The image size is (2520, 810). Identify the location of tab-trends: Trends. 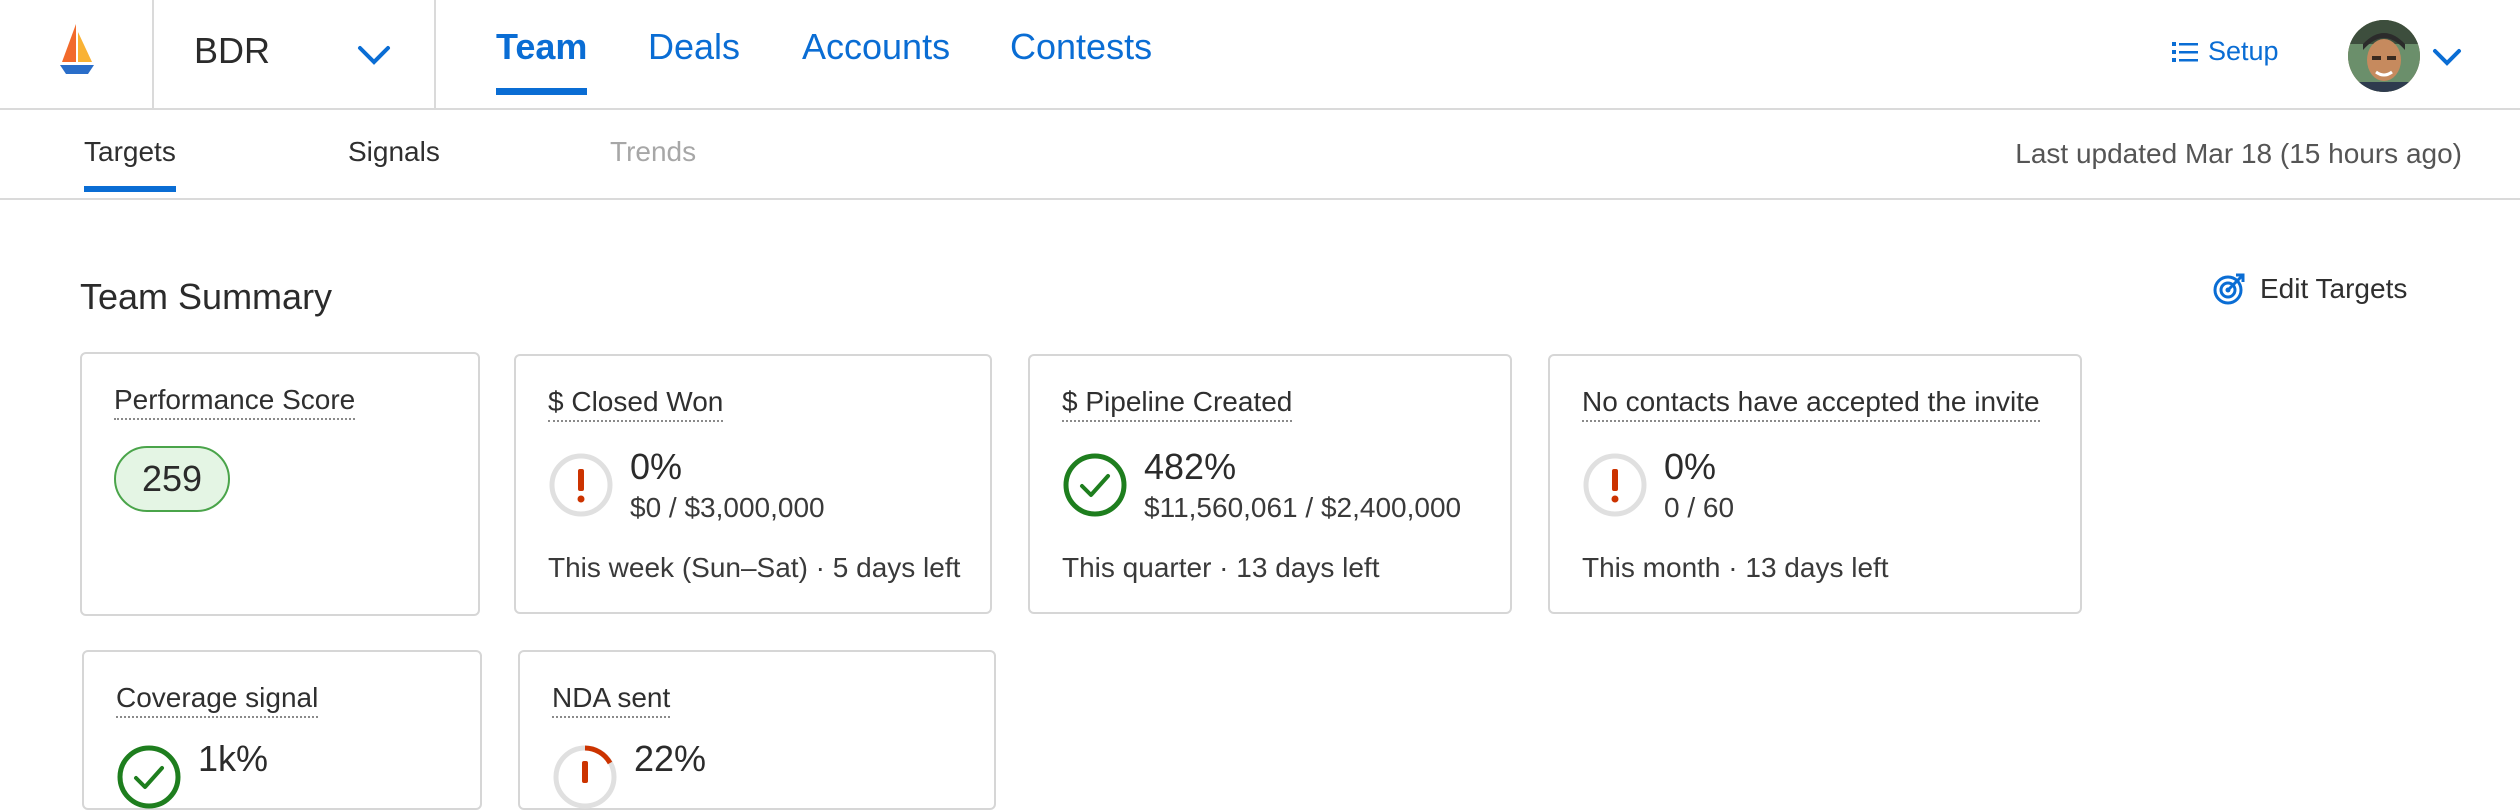
(653, 151).